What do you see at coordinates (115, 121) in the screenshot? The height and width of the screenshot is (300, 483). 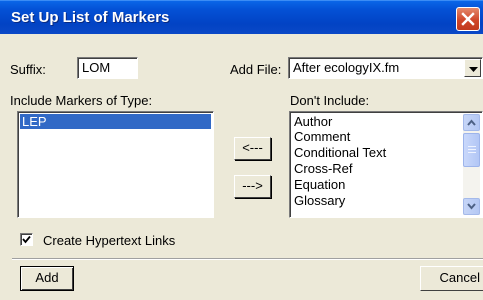 I see `list-item: LEP` at bounding box center [115, 121].